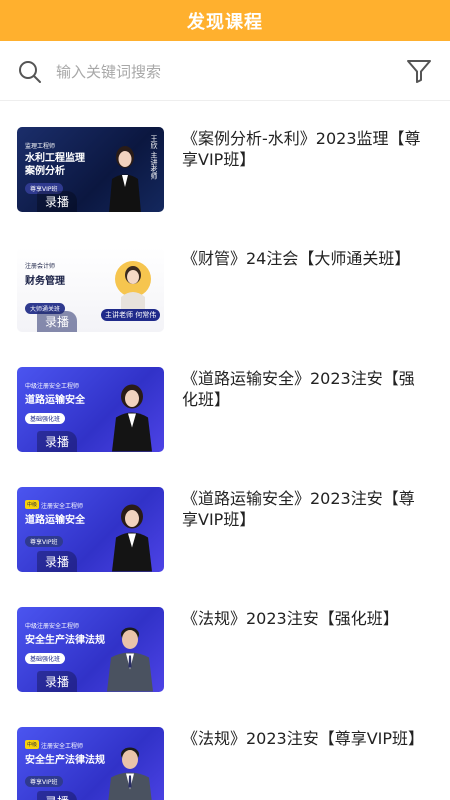 Image resolution: width=450 pixels, height=800 pixels. What do you see at coordinates (304, 389) in the screenshot?
I see `course-title: 《道路运输安全》2023注安【强化班】` at bounding box center [304, 389].